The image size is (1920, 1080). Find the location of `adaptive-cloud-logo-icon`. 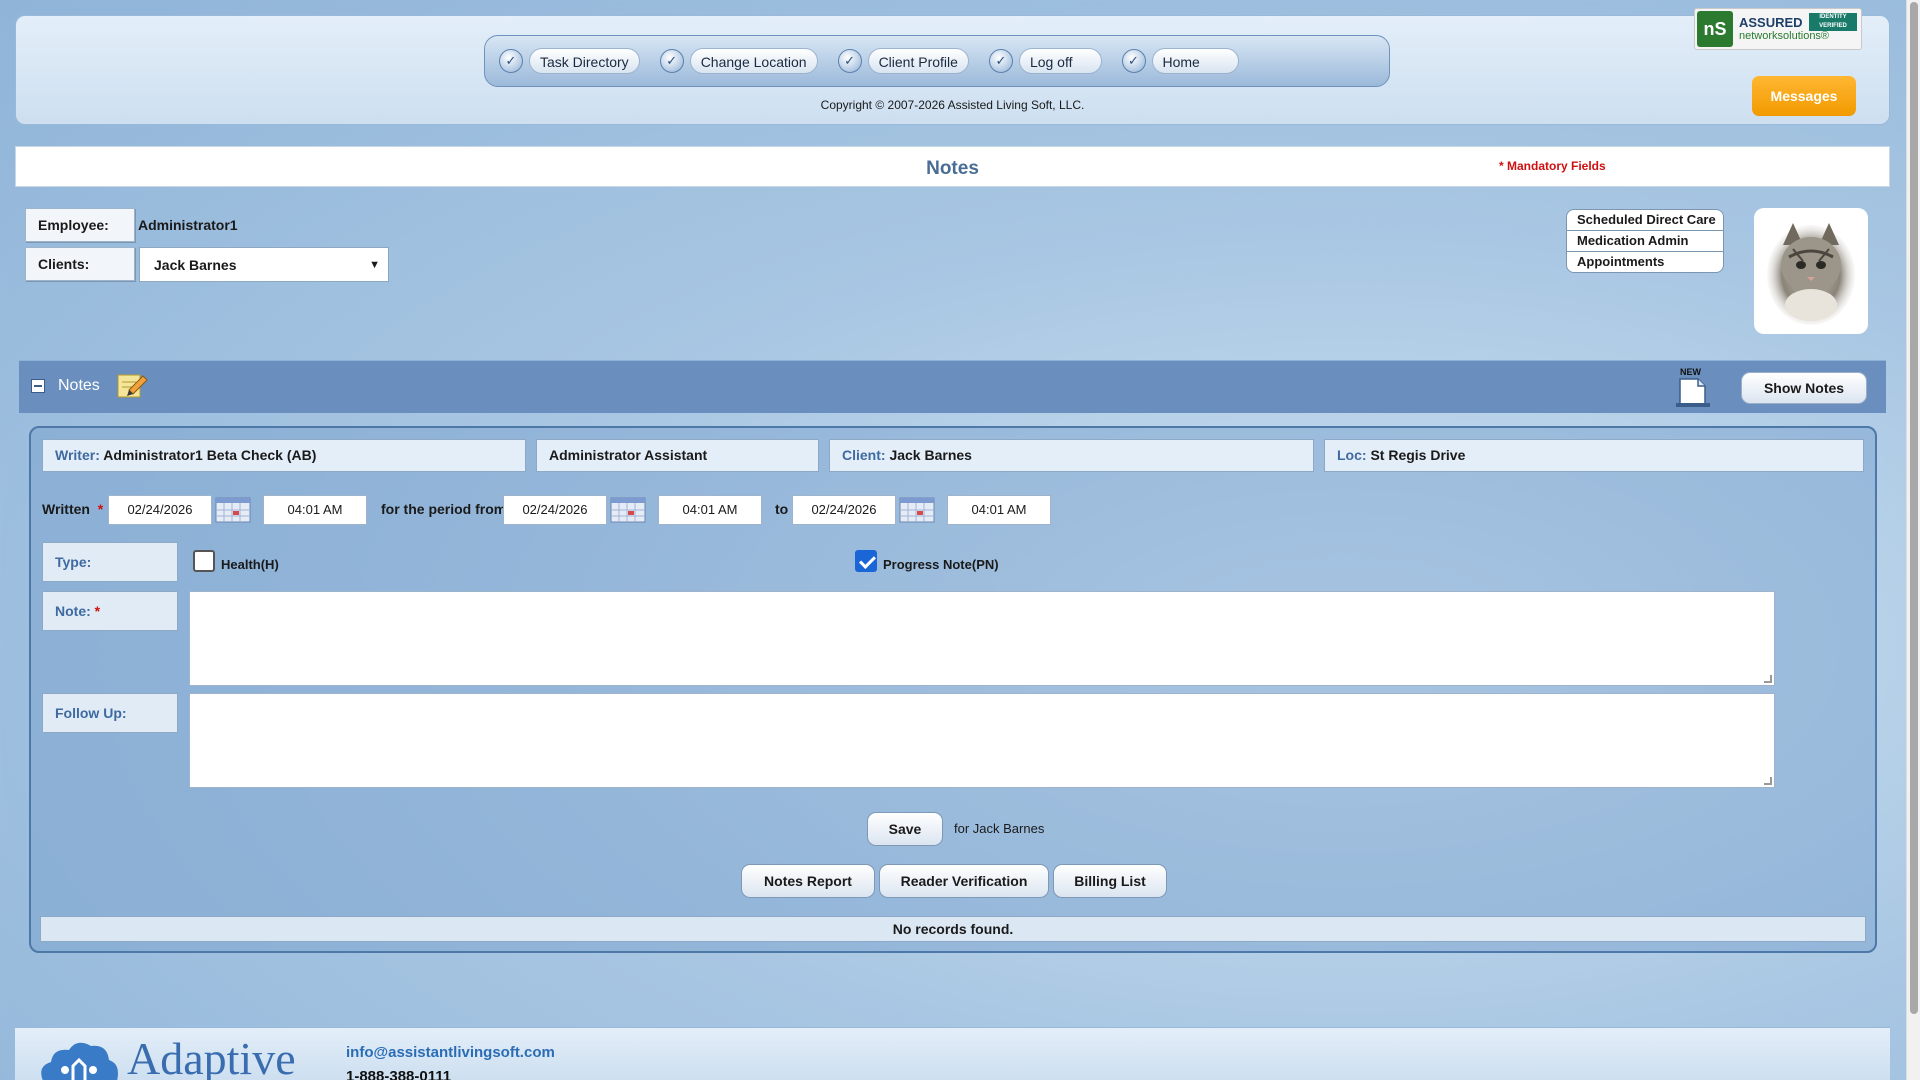

adaptive-cloud-logo-icon is located at coordinates (79, 1061).